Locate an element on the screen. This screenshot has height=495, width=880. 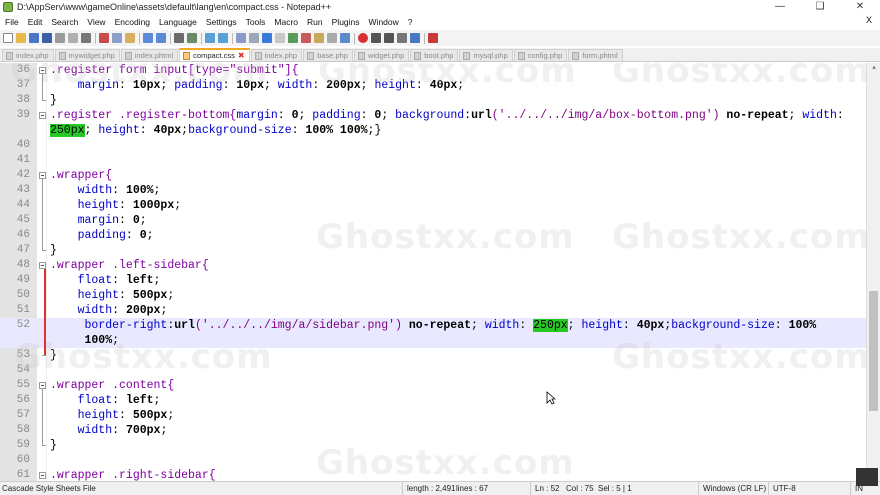
close-all-icon is located at coordinates (73, 38).